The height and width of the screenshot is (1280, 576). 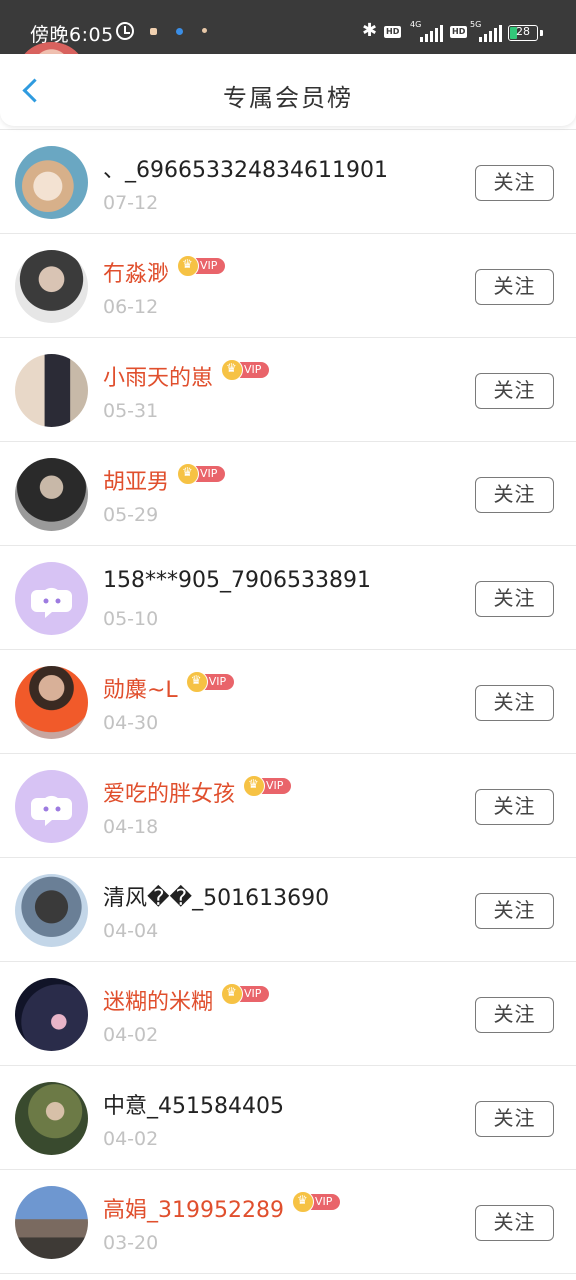 I want to click on member-date: 04-18, so click(x=131, y=827).